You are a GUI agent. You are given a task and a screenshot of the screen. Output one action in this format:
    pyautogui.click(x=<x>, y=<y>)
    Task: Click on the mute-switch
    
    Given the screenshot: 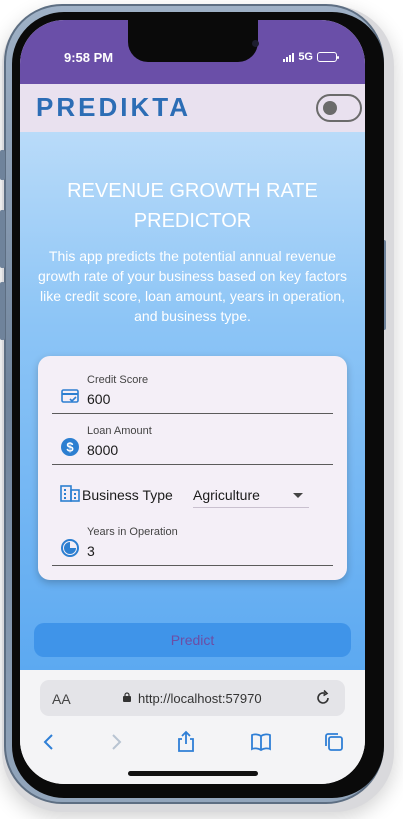 What is the action you would take?
    pyautogui.click(x=2, y=165)
    